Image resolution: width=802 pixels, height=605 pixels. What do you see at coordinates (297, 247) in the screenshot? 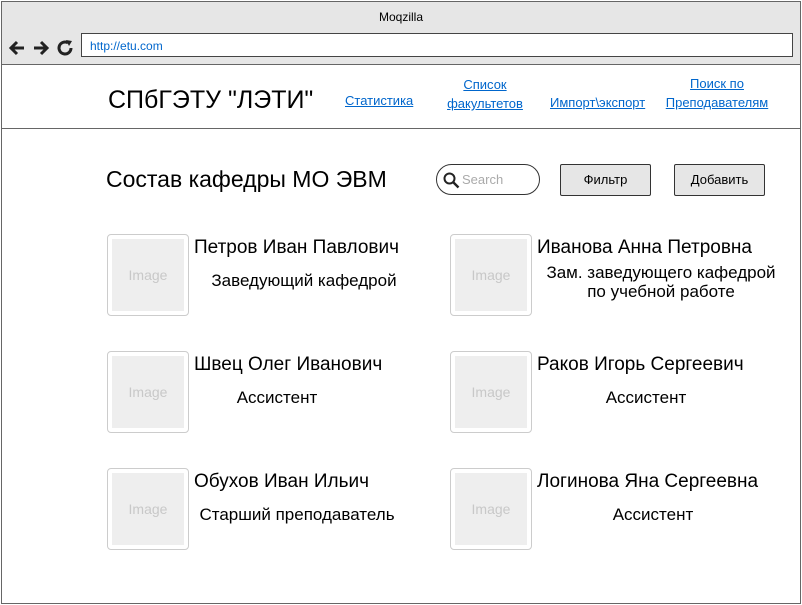
I see `staff-name: Петров Иван Павлович` at bounding box center [297, 247].